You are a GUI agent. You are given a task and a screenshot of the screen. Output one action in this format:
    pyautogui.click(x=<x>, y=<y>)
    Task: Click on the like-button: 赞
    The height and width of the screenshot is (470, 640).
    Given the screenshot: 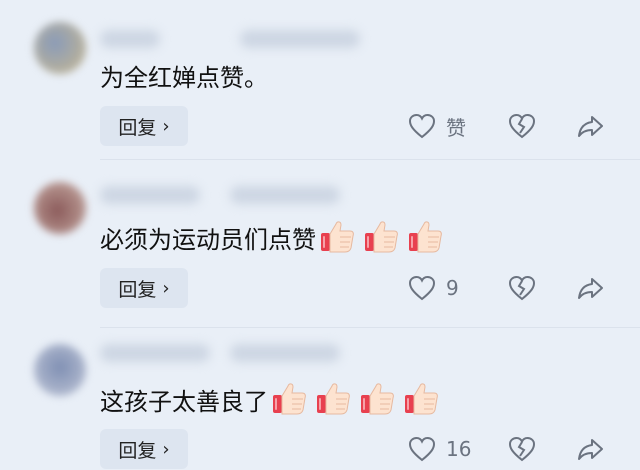 What is the action you would take?
    pyautogui.click(x=437, y=126)
    